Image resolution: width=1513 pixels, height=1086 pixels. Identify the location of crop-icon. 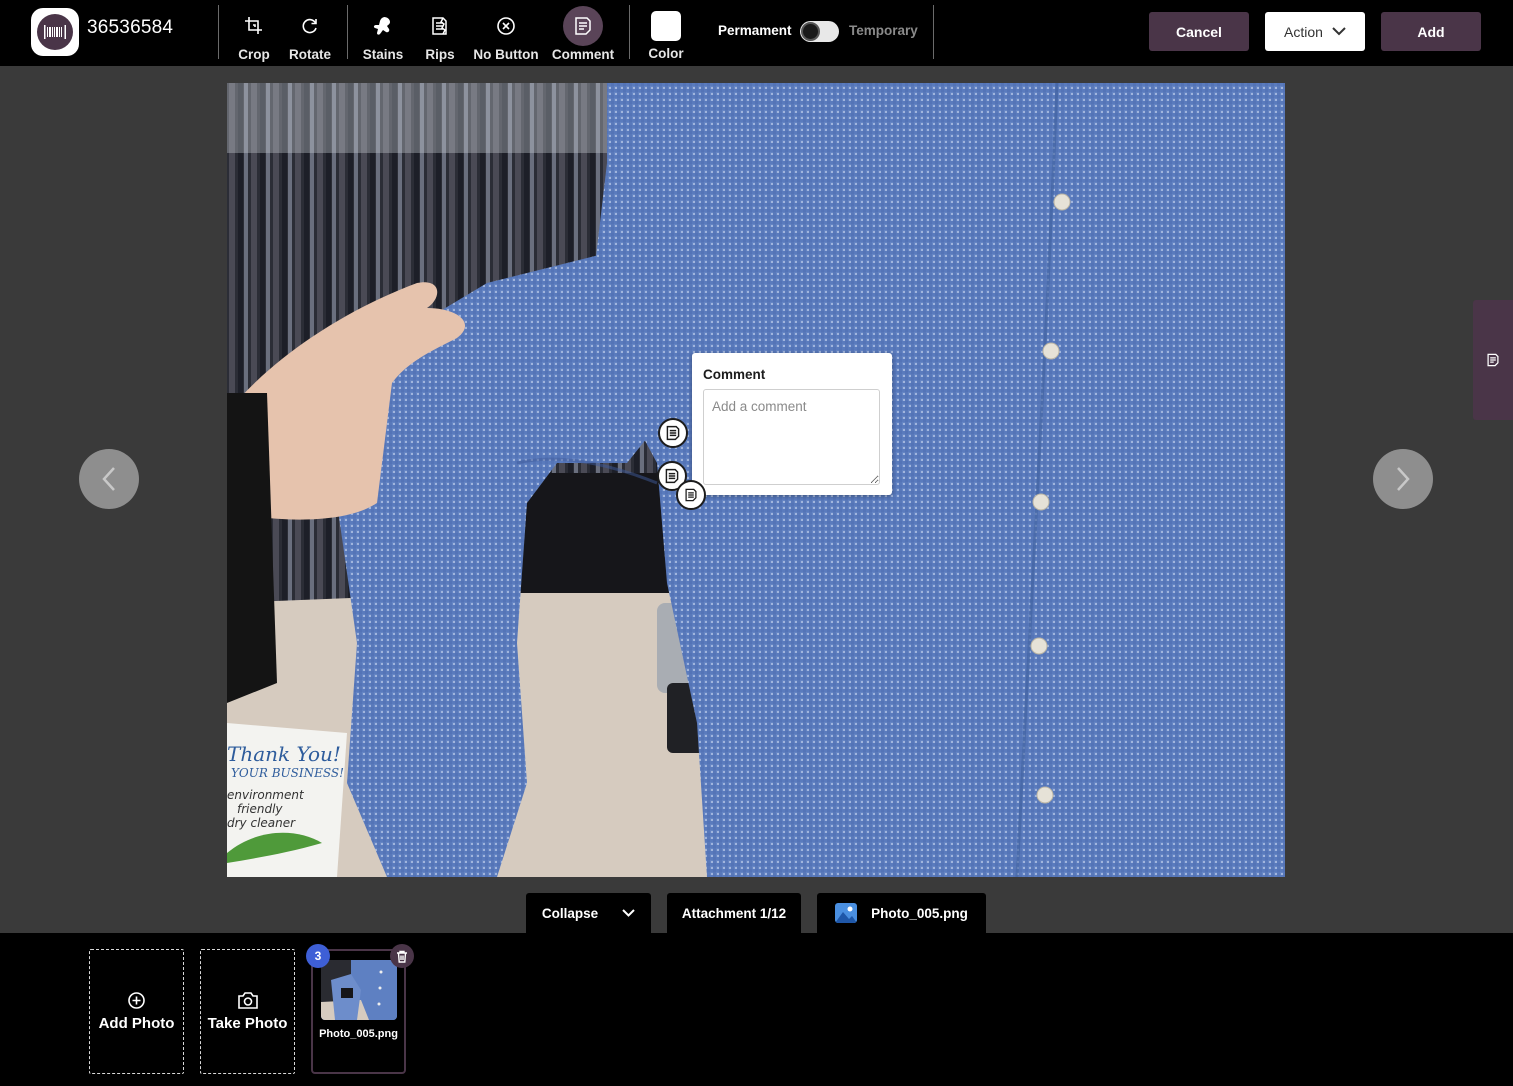
(254, 26).